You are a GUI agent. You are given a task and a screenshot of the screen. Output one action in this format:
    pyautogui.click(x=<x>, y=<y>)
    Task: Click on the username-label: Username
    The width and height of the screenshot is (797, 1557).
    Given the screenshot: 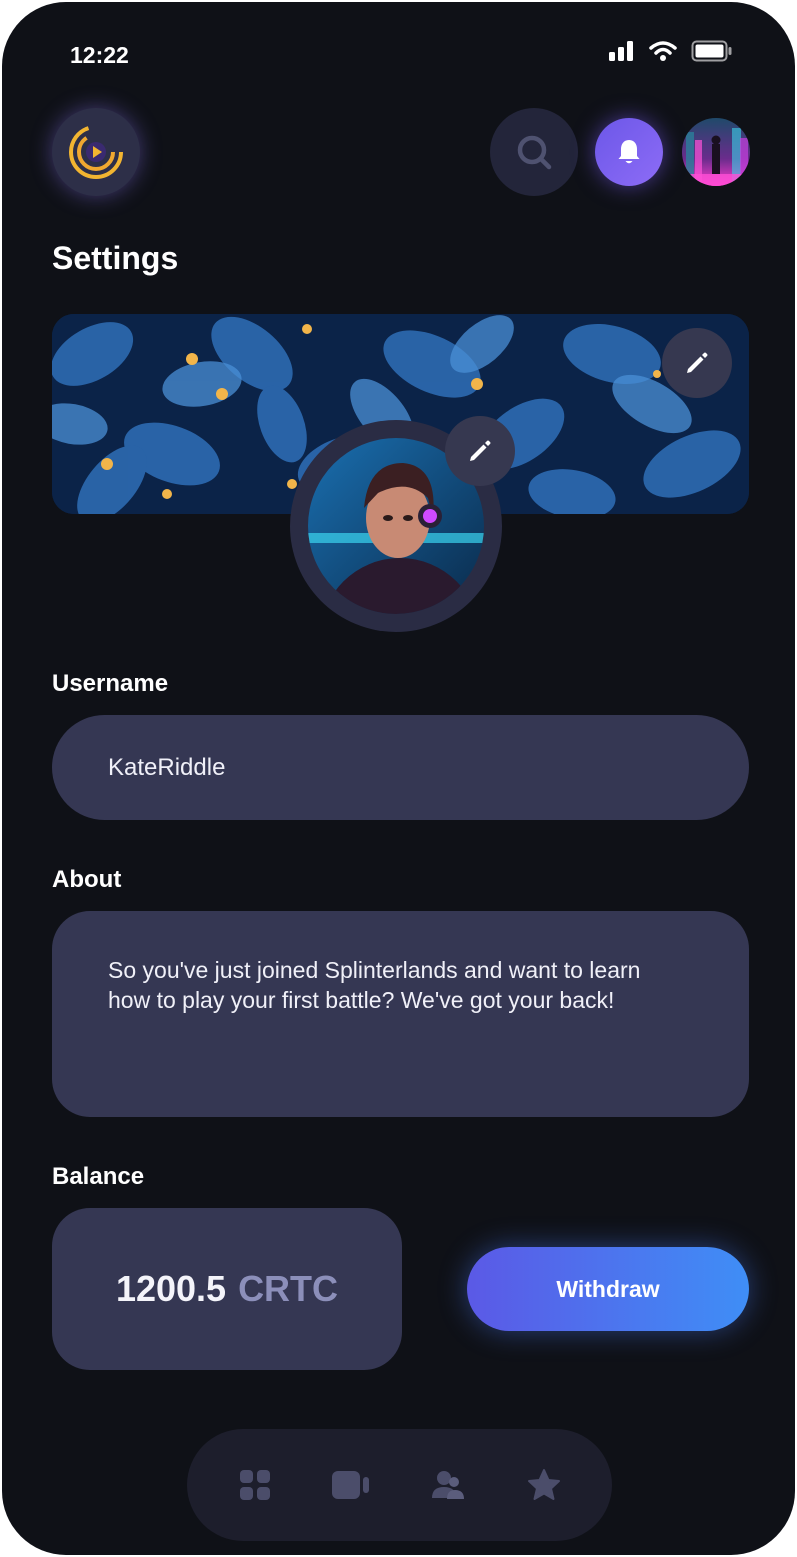 What is the action you would take?
    pyautogui.click(x=110, y=683)
    